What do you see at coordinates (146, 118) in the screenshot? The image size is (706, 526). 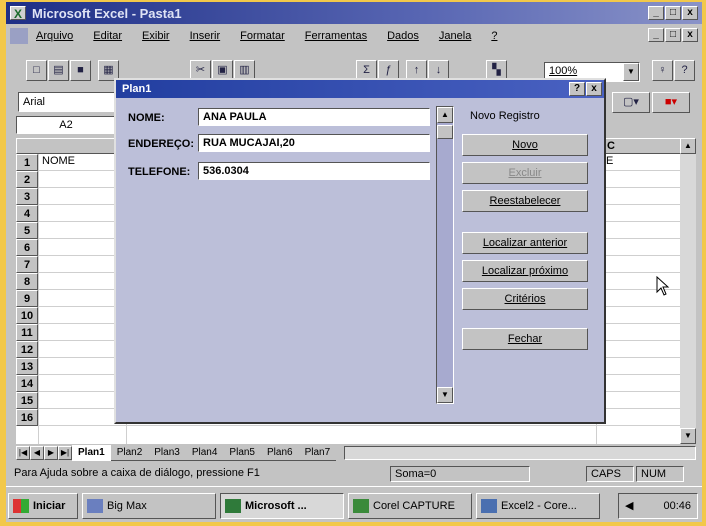 I see `field-label-nome: NOME:` at bounding box center [146, 118].